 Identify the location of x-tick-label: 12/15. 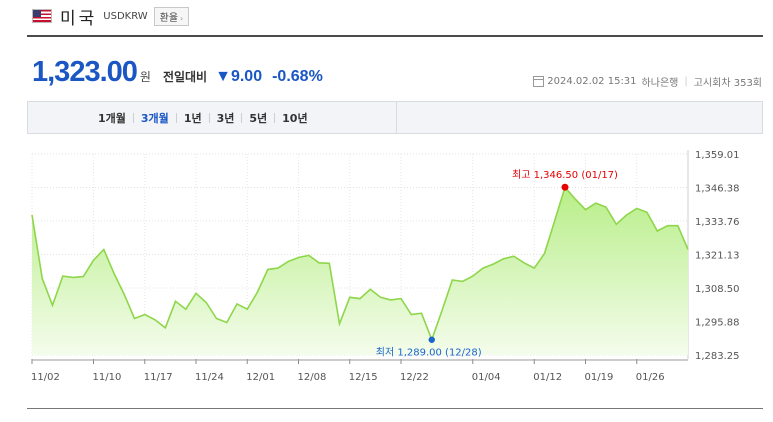
(363, 377).